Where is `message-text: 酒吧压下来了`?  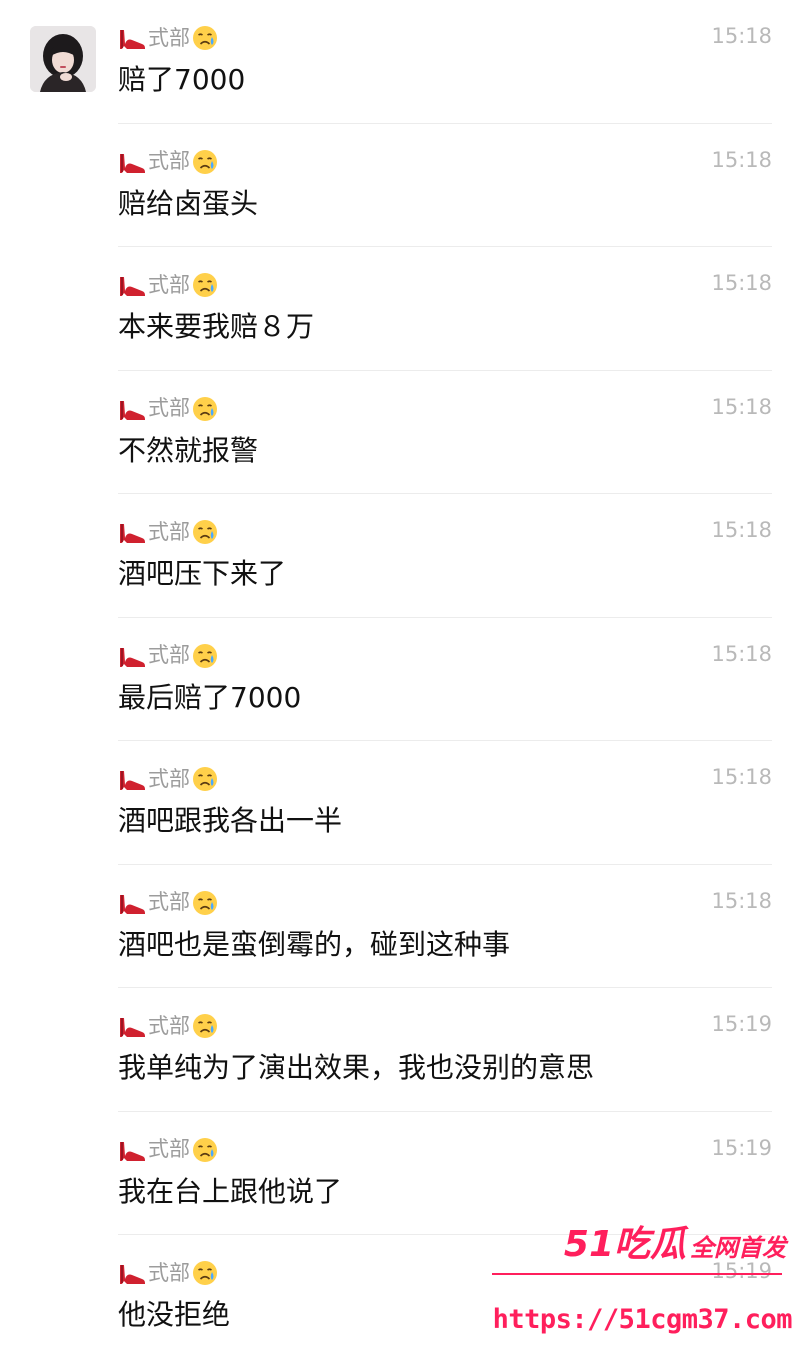
message-text: 酒吧压下来了 is located at coordinates (202, 574).